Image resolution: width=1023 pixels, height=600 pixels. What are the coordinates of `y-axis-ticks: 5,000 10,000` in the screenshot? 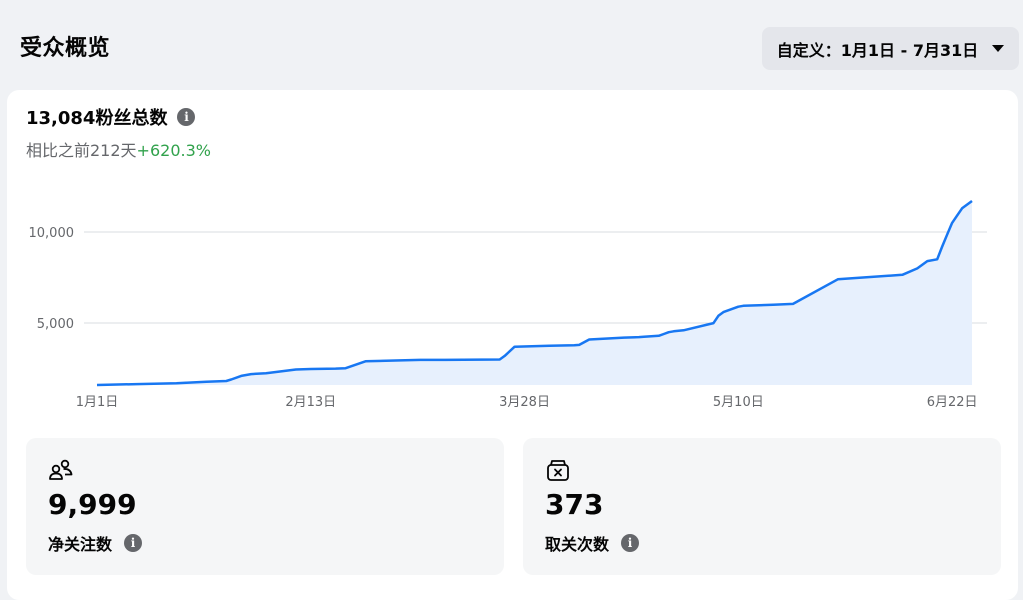 It's located at (52, 279).